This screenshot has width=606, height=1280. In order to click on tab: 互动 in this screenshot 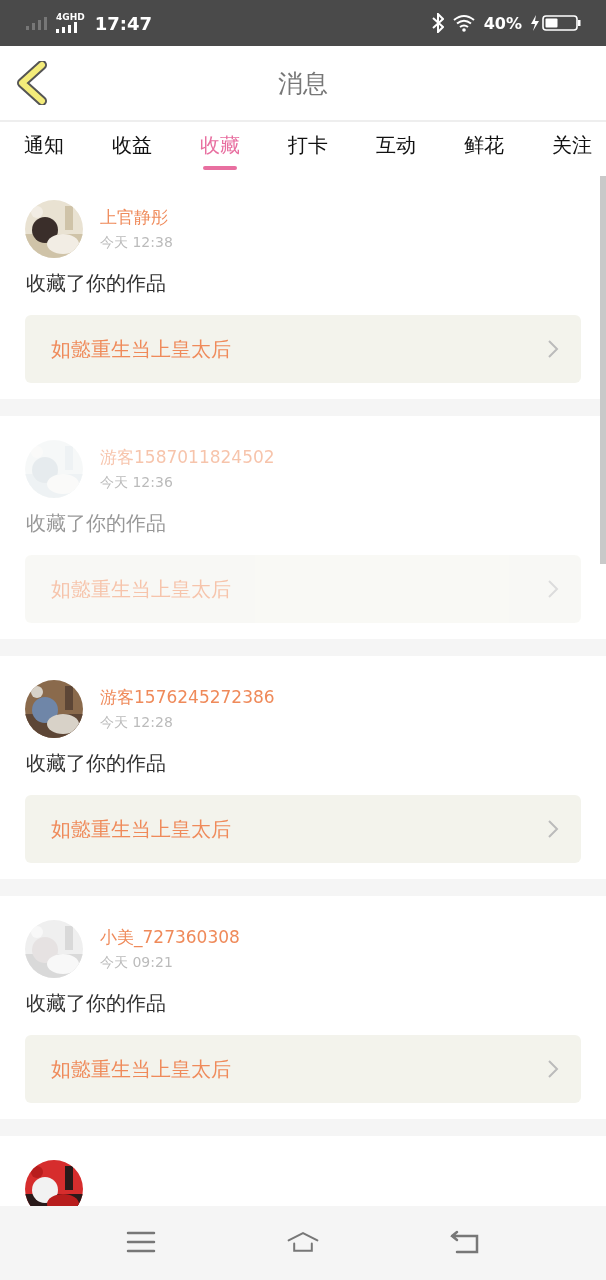, I will do `click(396, 150)`.